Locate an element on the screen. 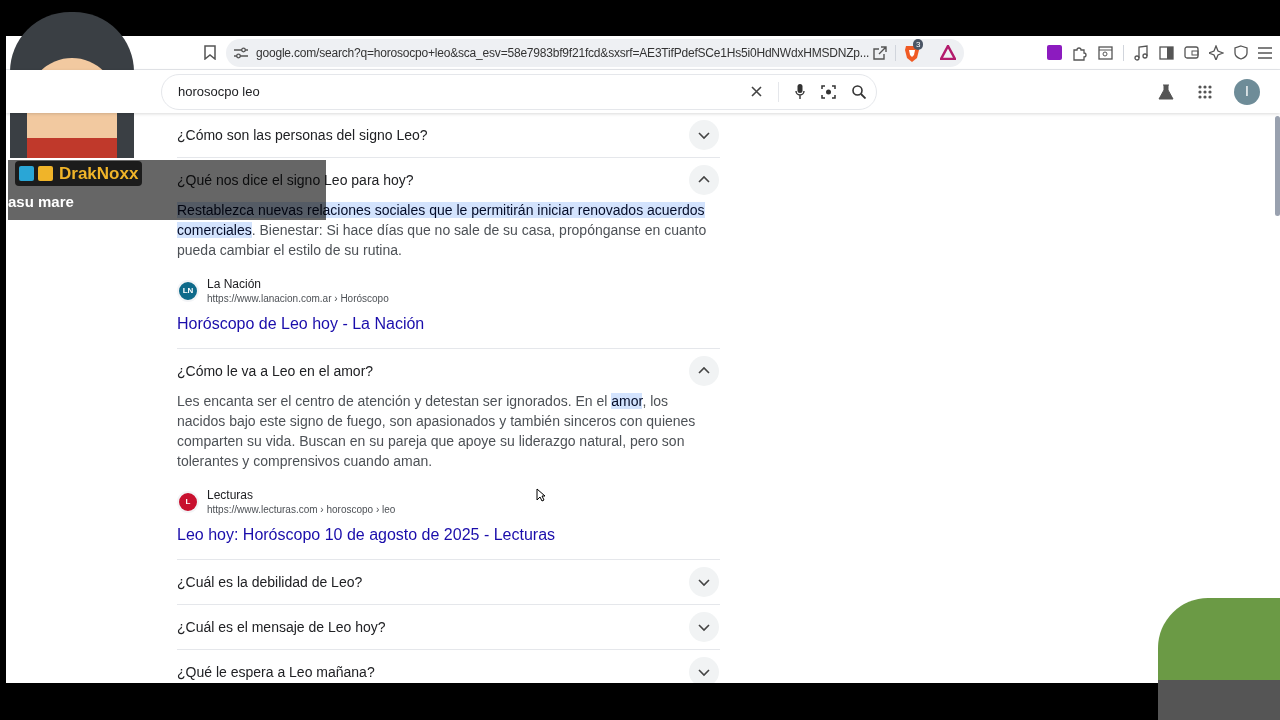  music-note-icon is located at coordinates (1141, 52).